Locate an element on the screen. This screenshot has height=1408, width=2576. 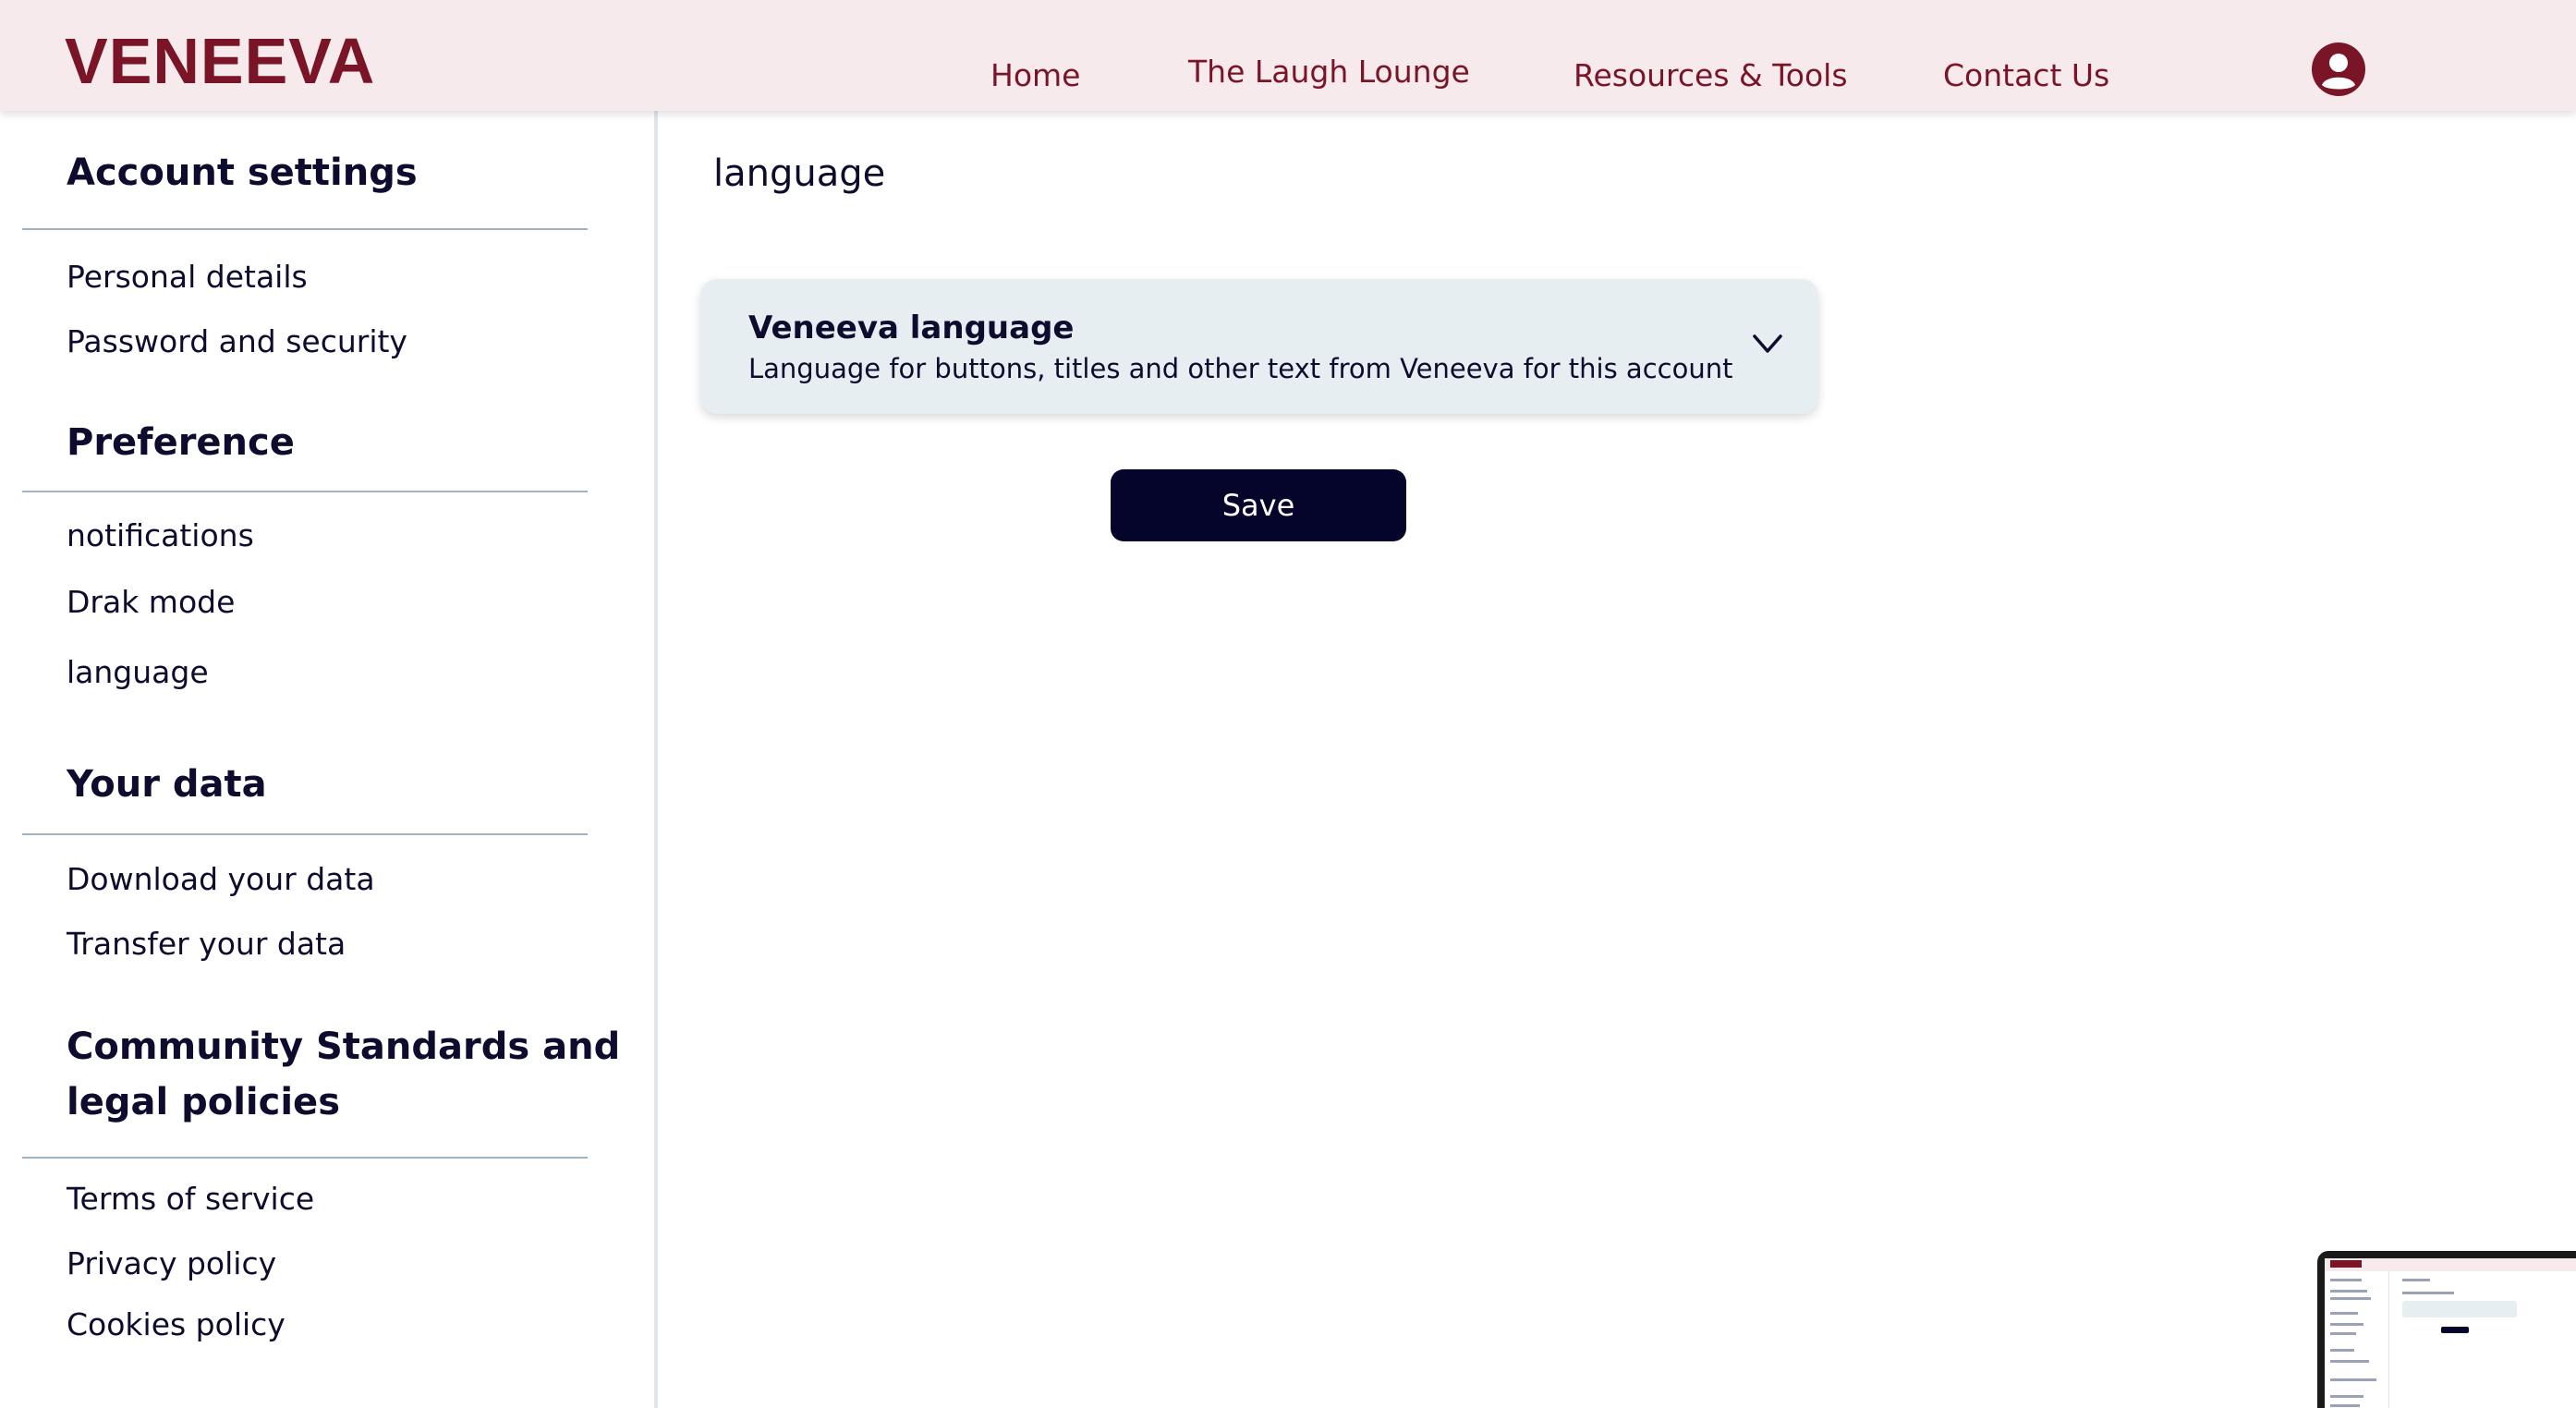
page-title: language is located at coordinates (799, 173).